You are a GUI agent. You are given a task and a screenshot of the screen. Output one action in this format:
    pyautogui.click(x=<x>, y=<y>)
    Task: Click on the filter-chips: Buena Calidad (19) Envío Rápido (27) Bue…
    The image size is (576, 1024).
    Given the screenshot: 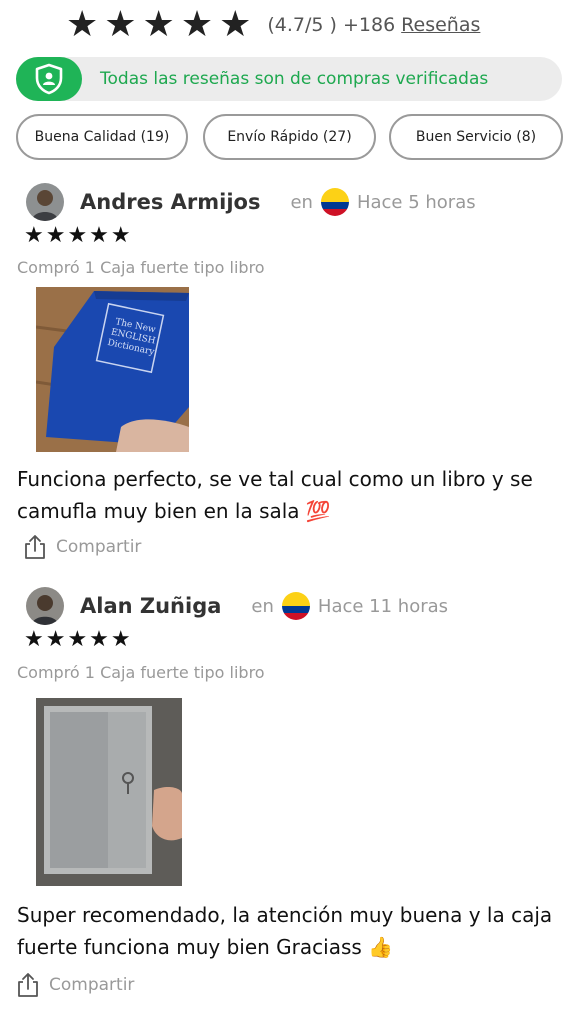 What is the action you would take?
    pyautogui.click(x=289, y=139)
    